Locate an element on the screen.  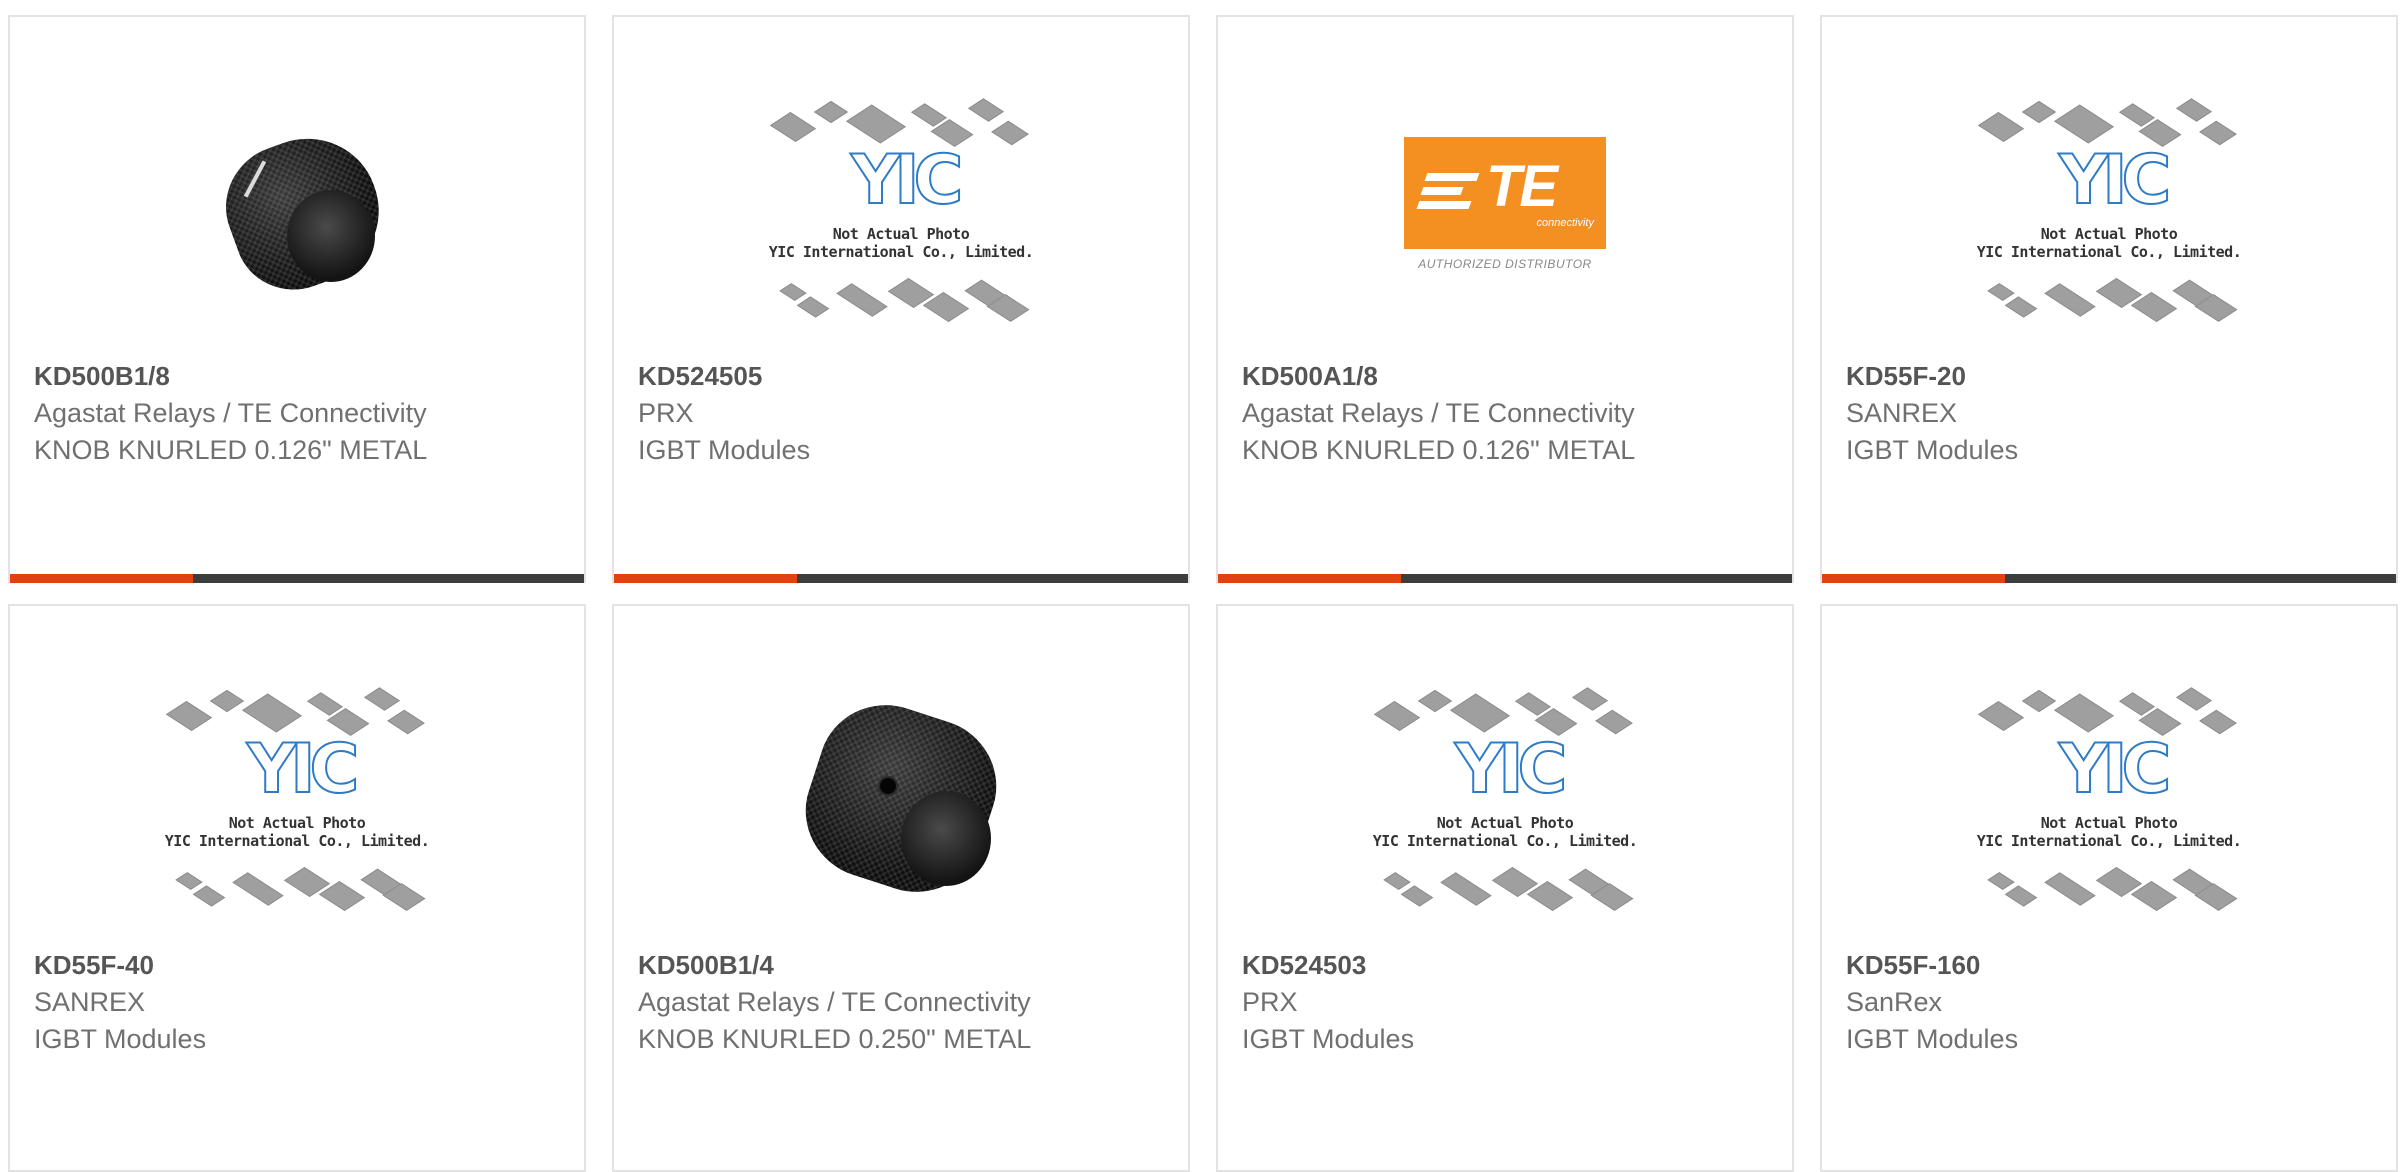
authorized-distributor-label: AUTHORIZED DISTRIBUTOR is located at coordinates (1505, 264).